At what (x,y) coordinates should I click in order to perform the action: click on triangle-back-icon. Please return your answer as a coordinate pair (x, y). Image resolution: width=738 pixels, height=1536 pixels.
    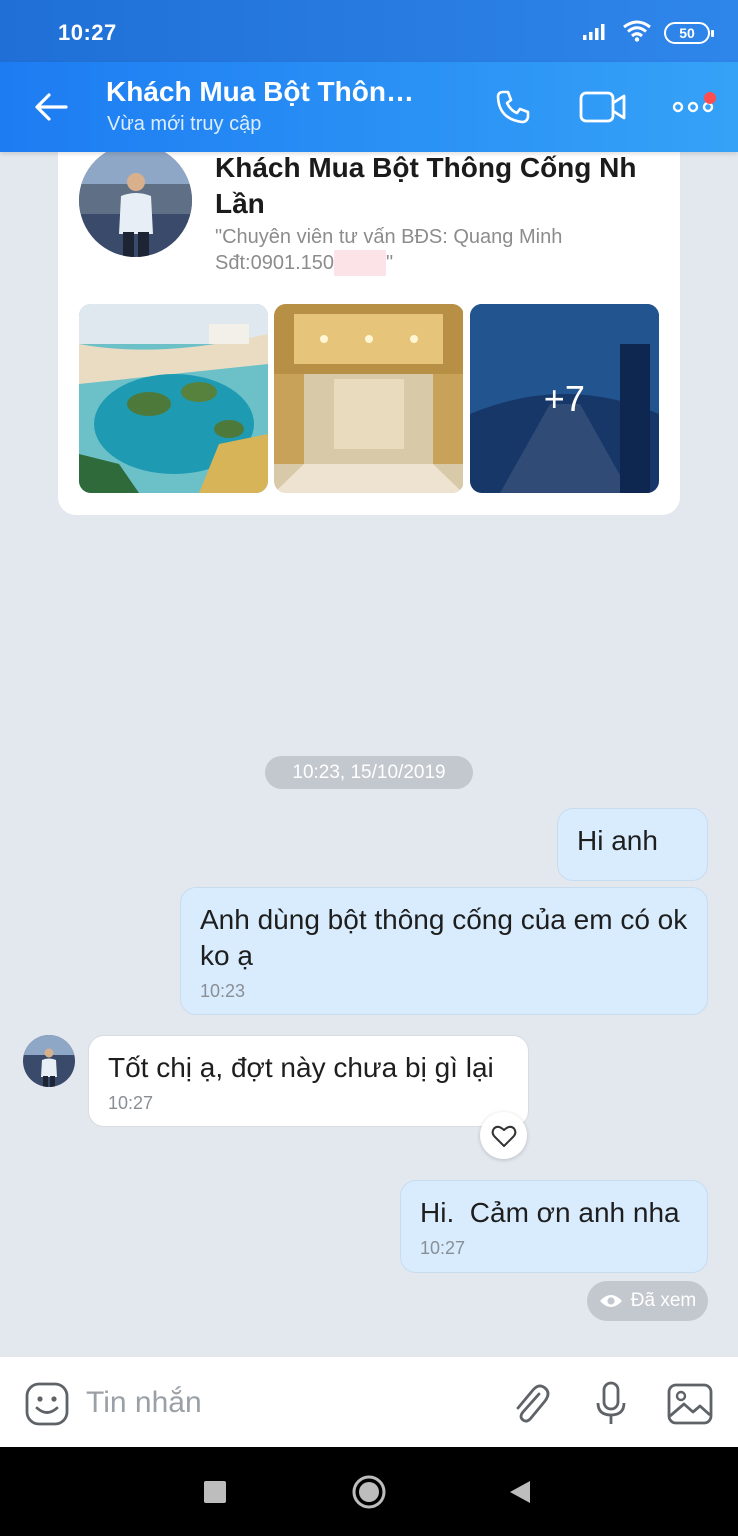
    Looking at the image, I should click on (520, 1492).